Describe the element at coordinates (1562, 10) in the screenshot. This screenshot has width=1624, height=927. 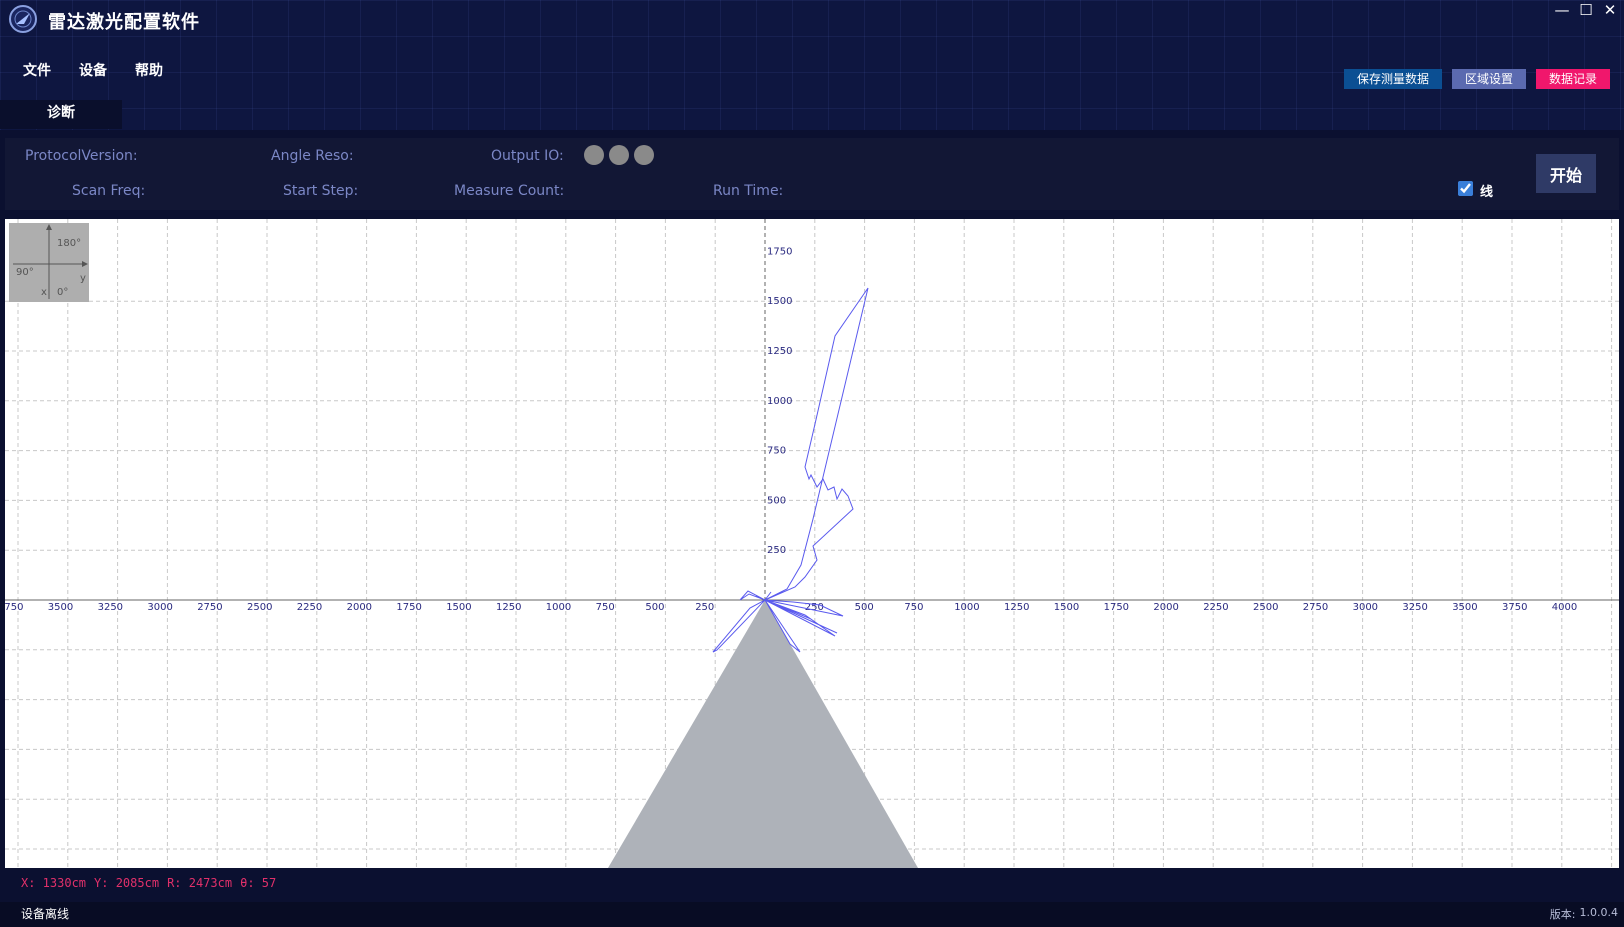
I see `minimize-icon: —` at that location.